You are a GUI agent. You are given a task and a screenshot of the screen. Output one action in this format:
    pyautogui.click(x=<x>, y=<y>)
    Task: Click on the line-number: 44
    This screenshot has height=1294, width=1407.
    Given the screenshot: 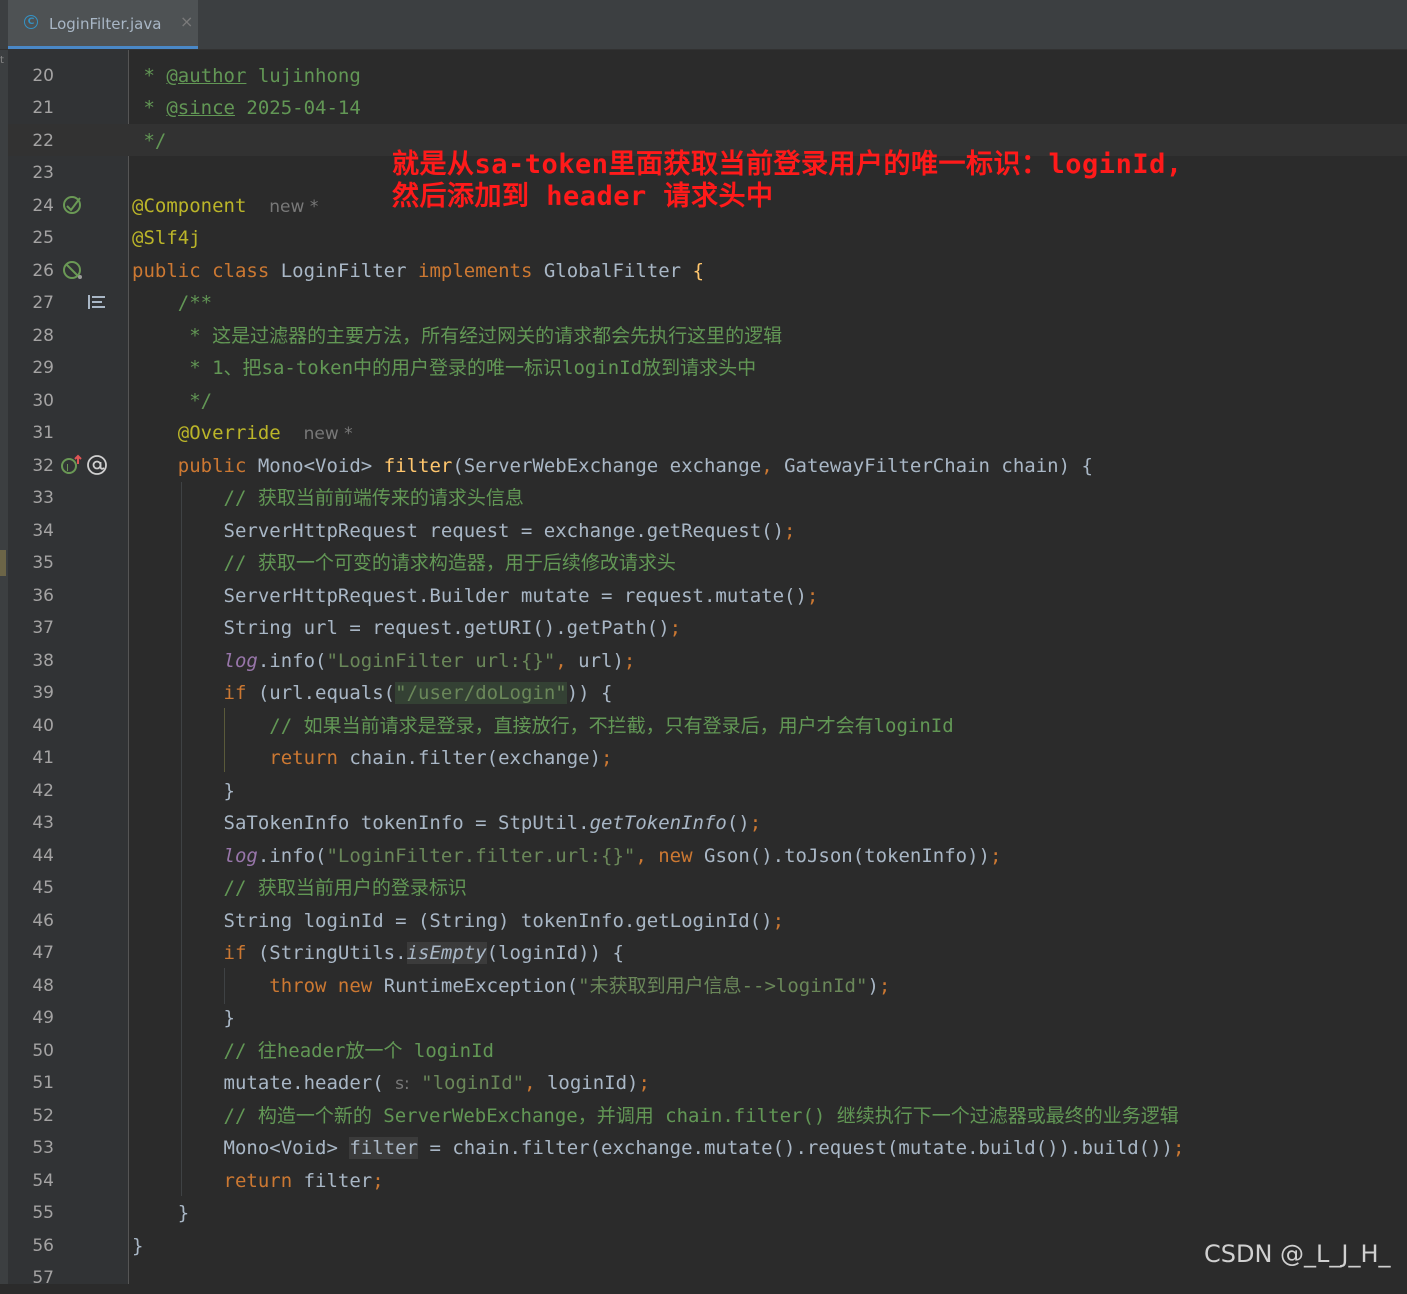 What is the action you would take?
    pyautogui.click(x=43, y=856)
    